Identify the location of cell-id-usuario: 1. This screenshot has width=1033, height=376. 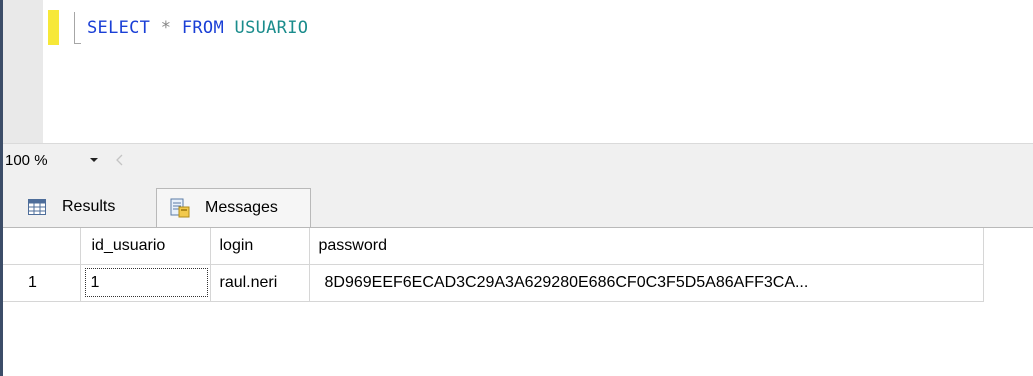
(145, 283).